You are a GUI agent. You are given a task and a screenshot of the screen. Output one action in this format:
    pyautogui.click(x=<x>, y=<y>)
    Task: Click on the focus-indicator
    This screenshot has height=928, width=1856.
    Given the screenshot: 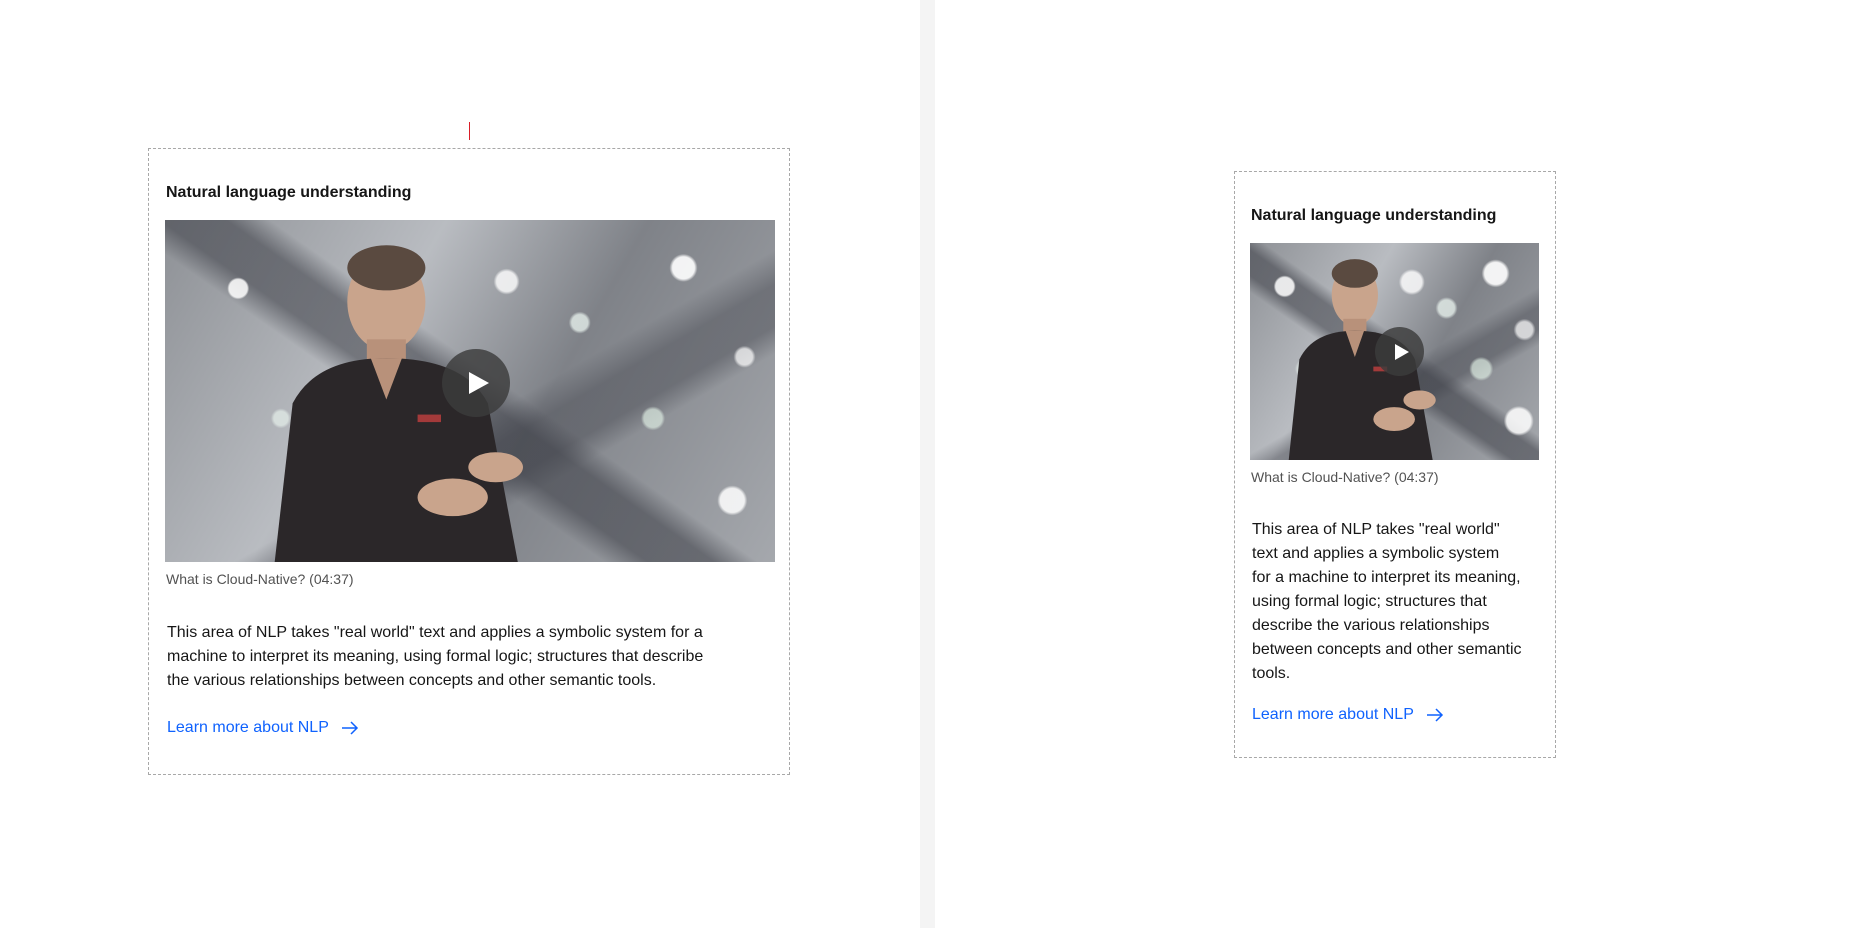 What is the action you would take?
    pyautogui.click(x=469, y=131)
    